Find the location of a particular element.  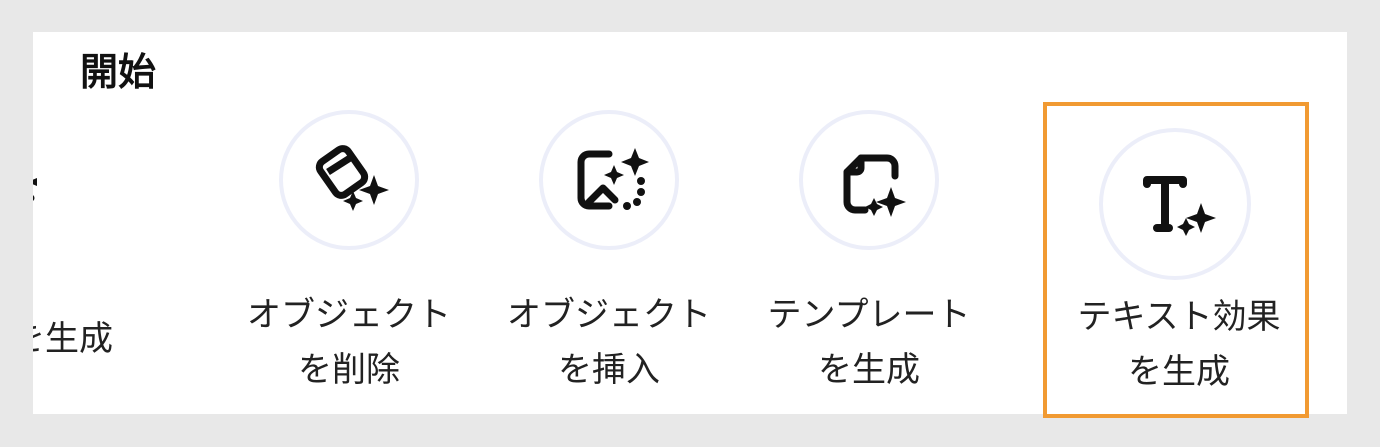

image-sparkle-icon is located at coordinates (35, 189).